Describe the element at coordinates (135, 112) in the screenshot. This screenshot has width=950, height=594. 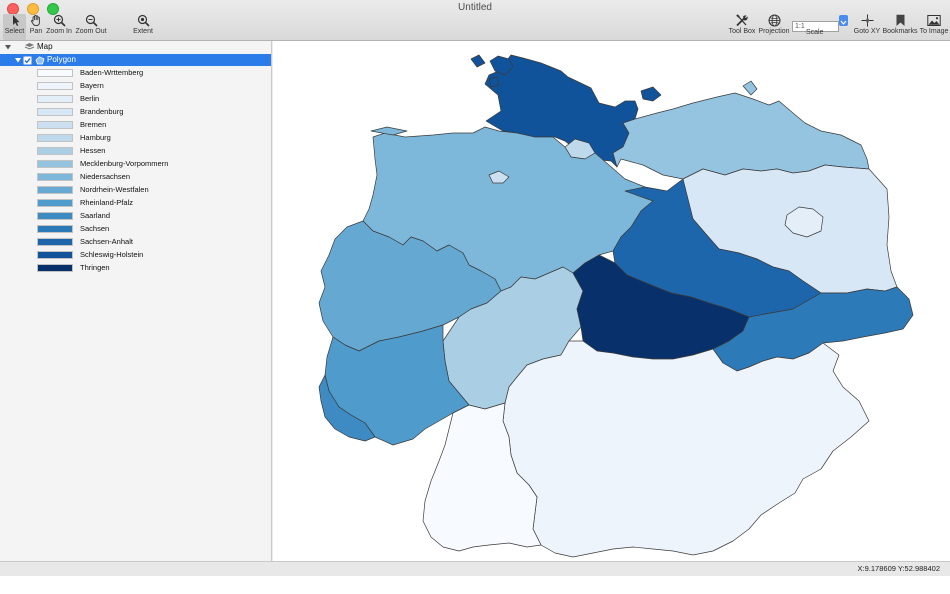
I see `legend-item: Brandenburg` at that location.